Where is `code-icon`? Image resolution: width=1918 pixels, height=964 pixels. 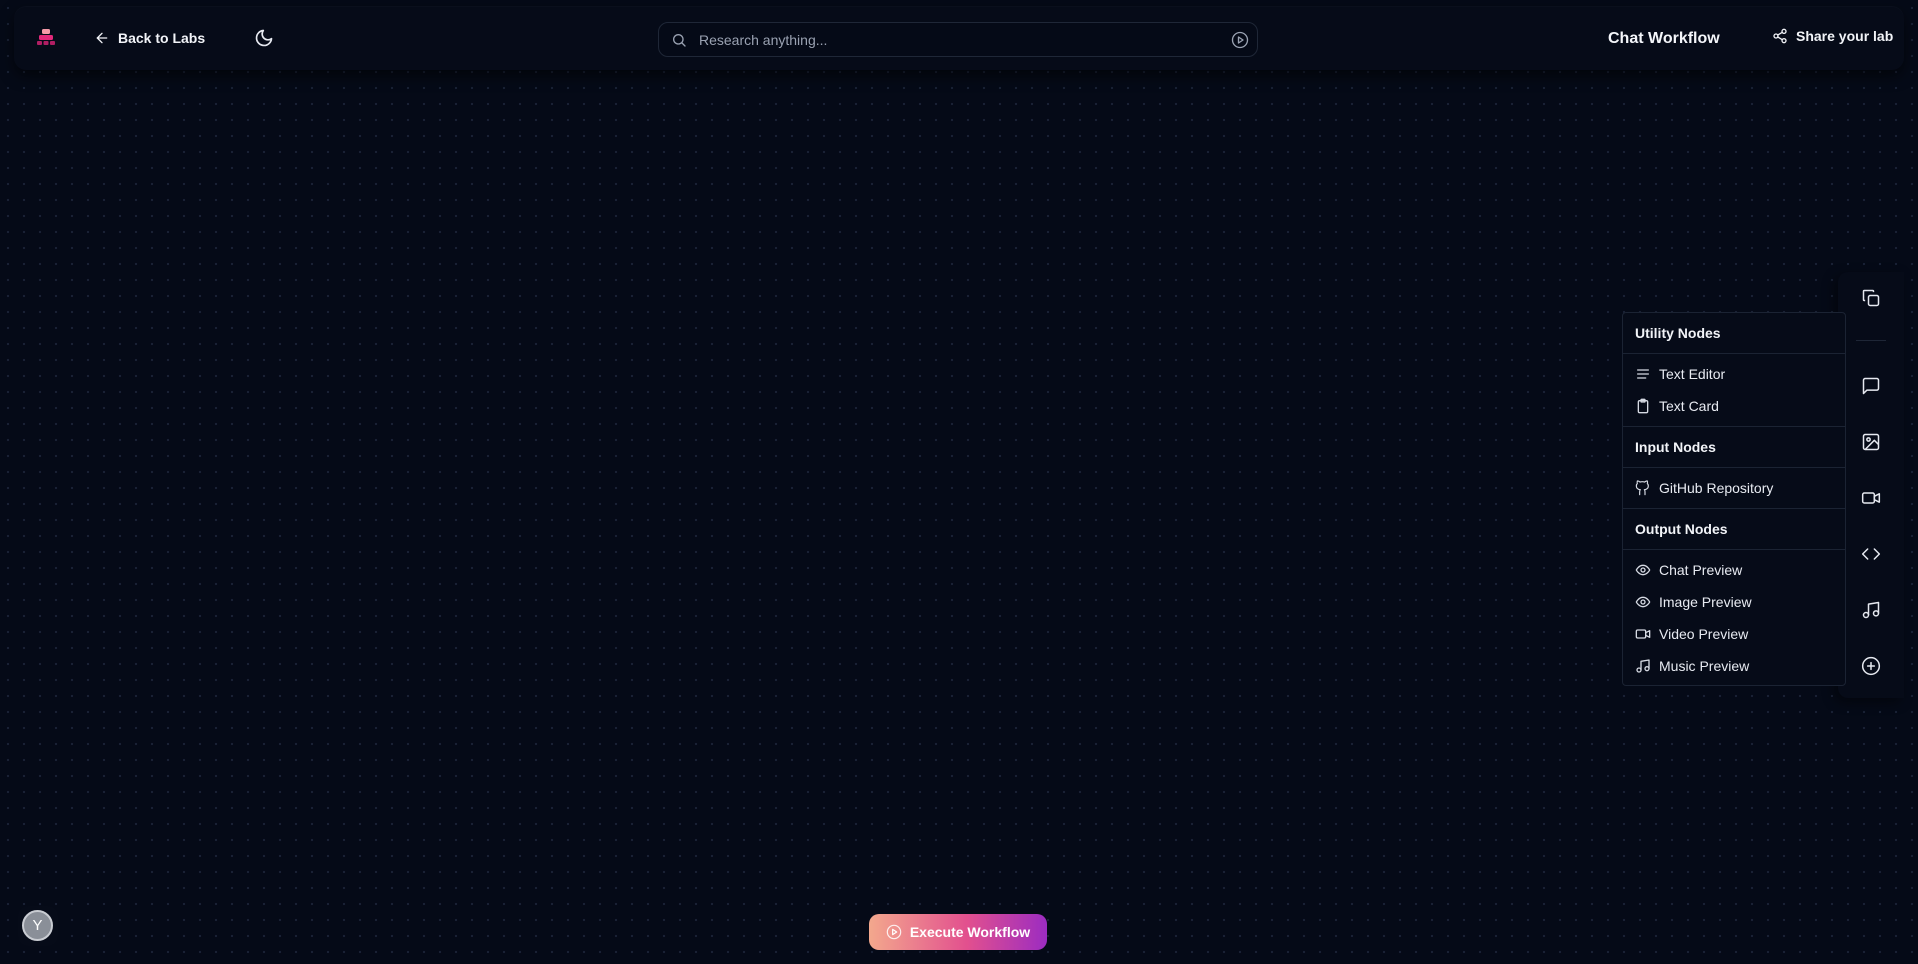 code-icon is located at coordinates (1871, 554).